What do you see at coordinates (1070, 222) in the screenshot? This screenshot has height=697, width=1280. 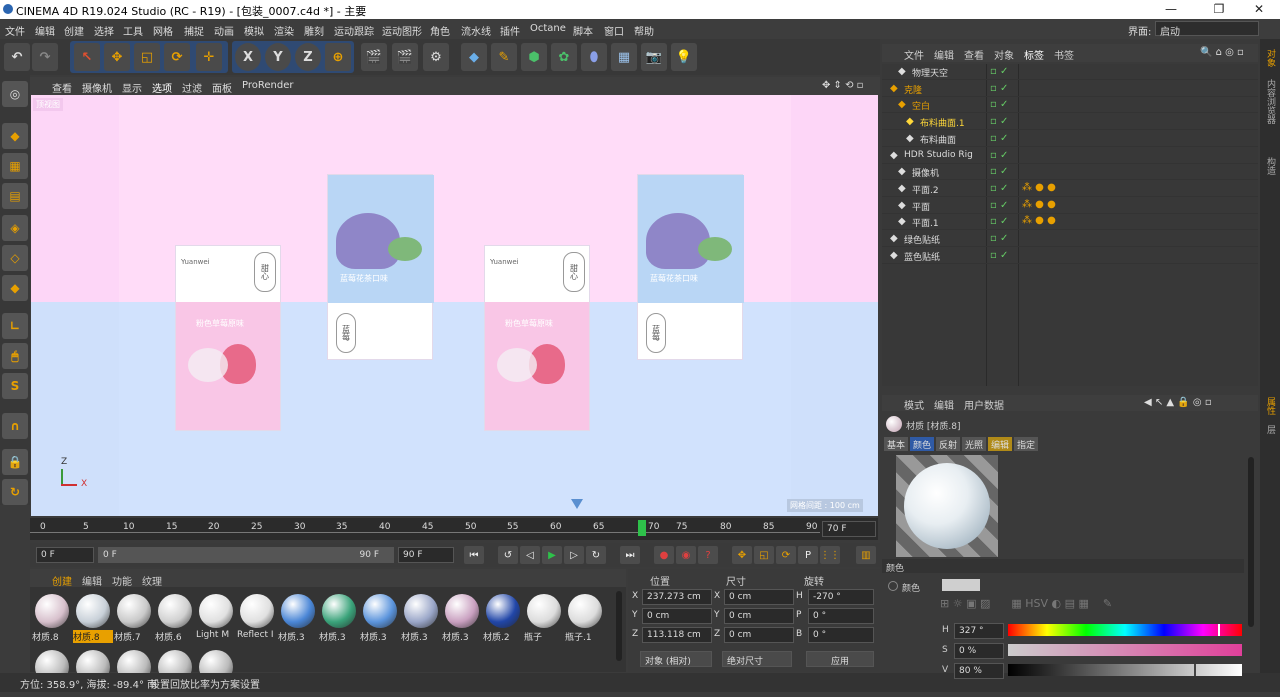 I see `object-row: ◆ 平面.1 ▫ ✓ ⁂ ● ●` at bounding box center [1070, 222].